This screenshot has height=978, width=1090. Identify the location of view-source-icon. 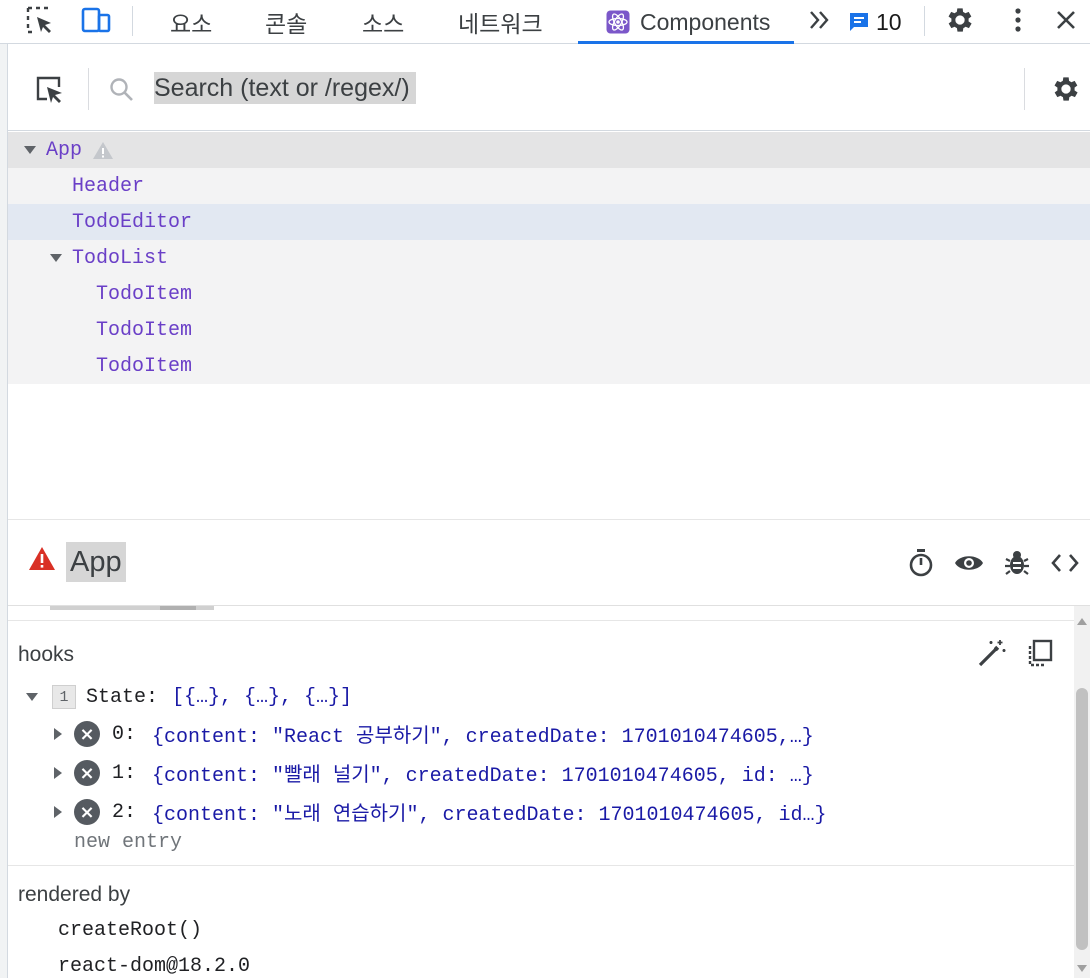
(1065, 563).